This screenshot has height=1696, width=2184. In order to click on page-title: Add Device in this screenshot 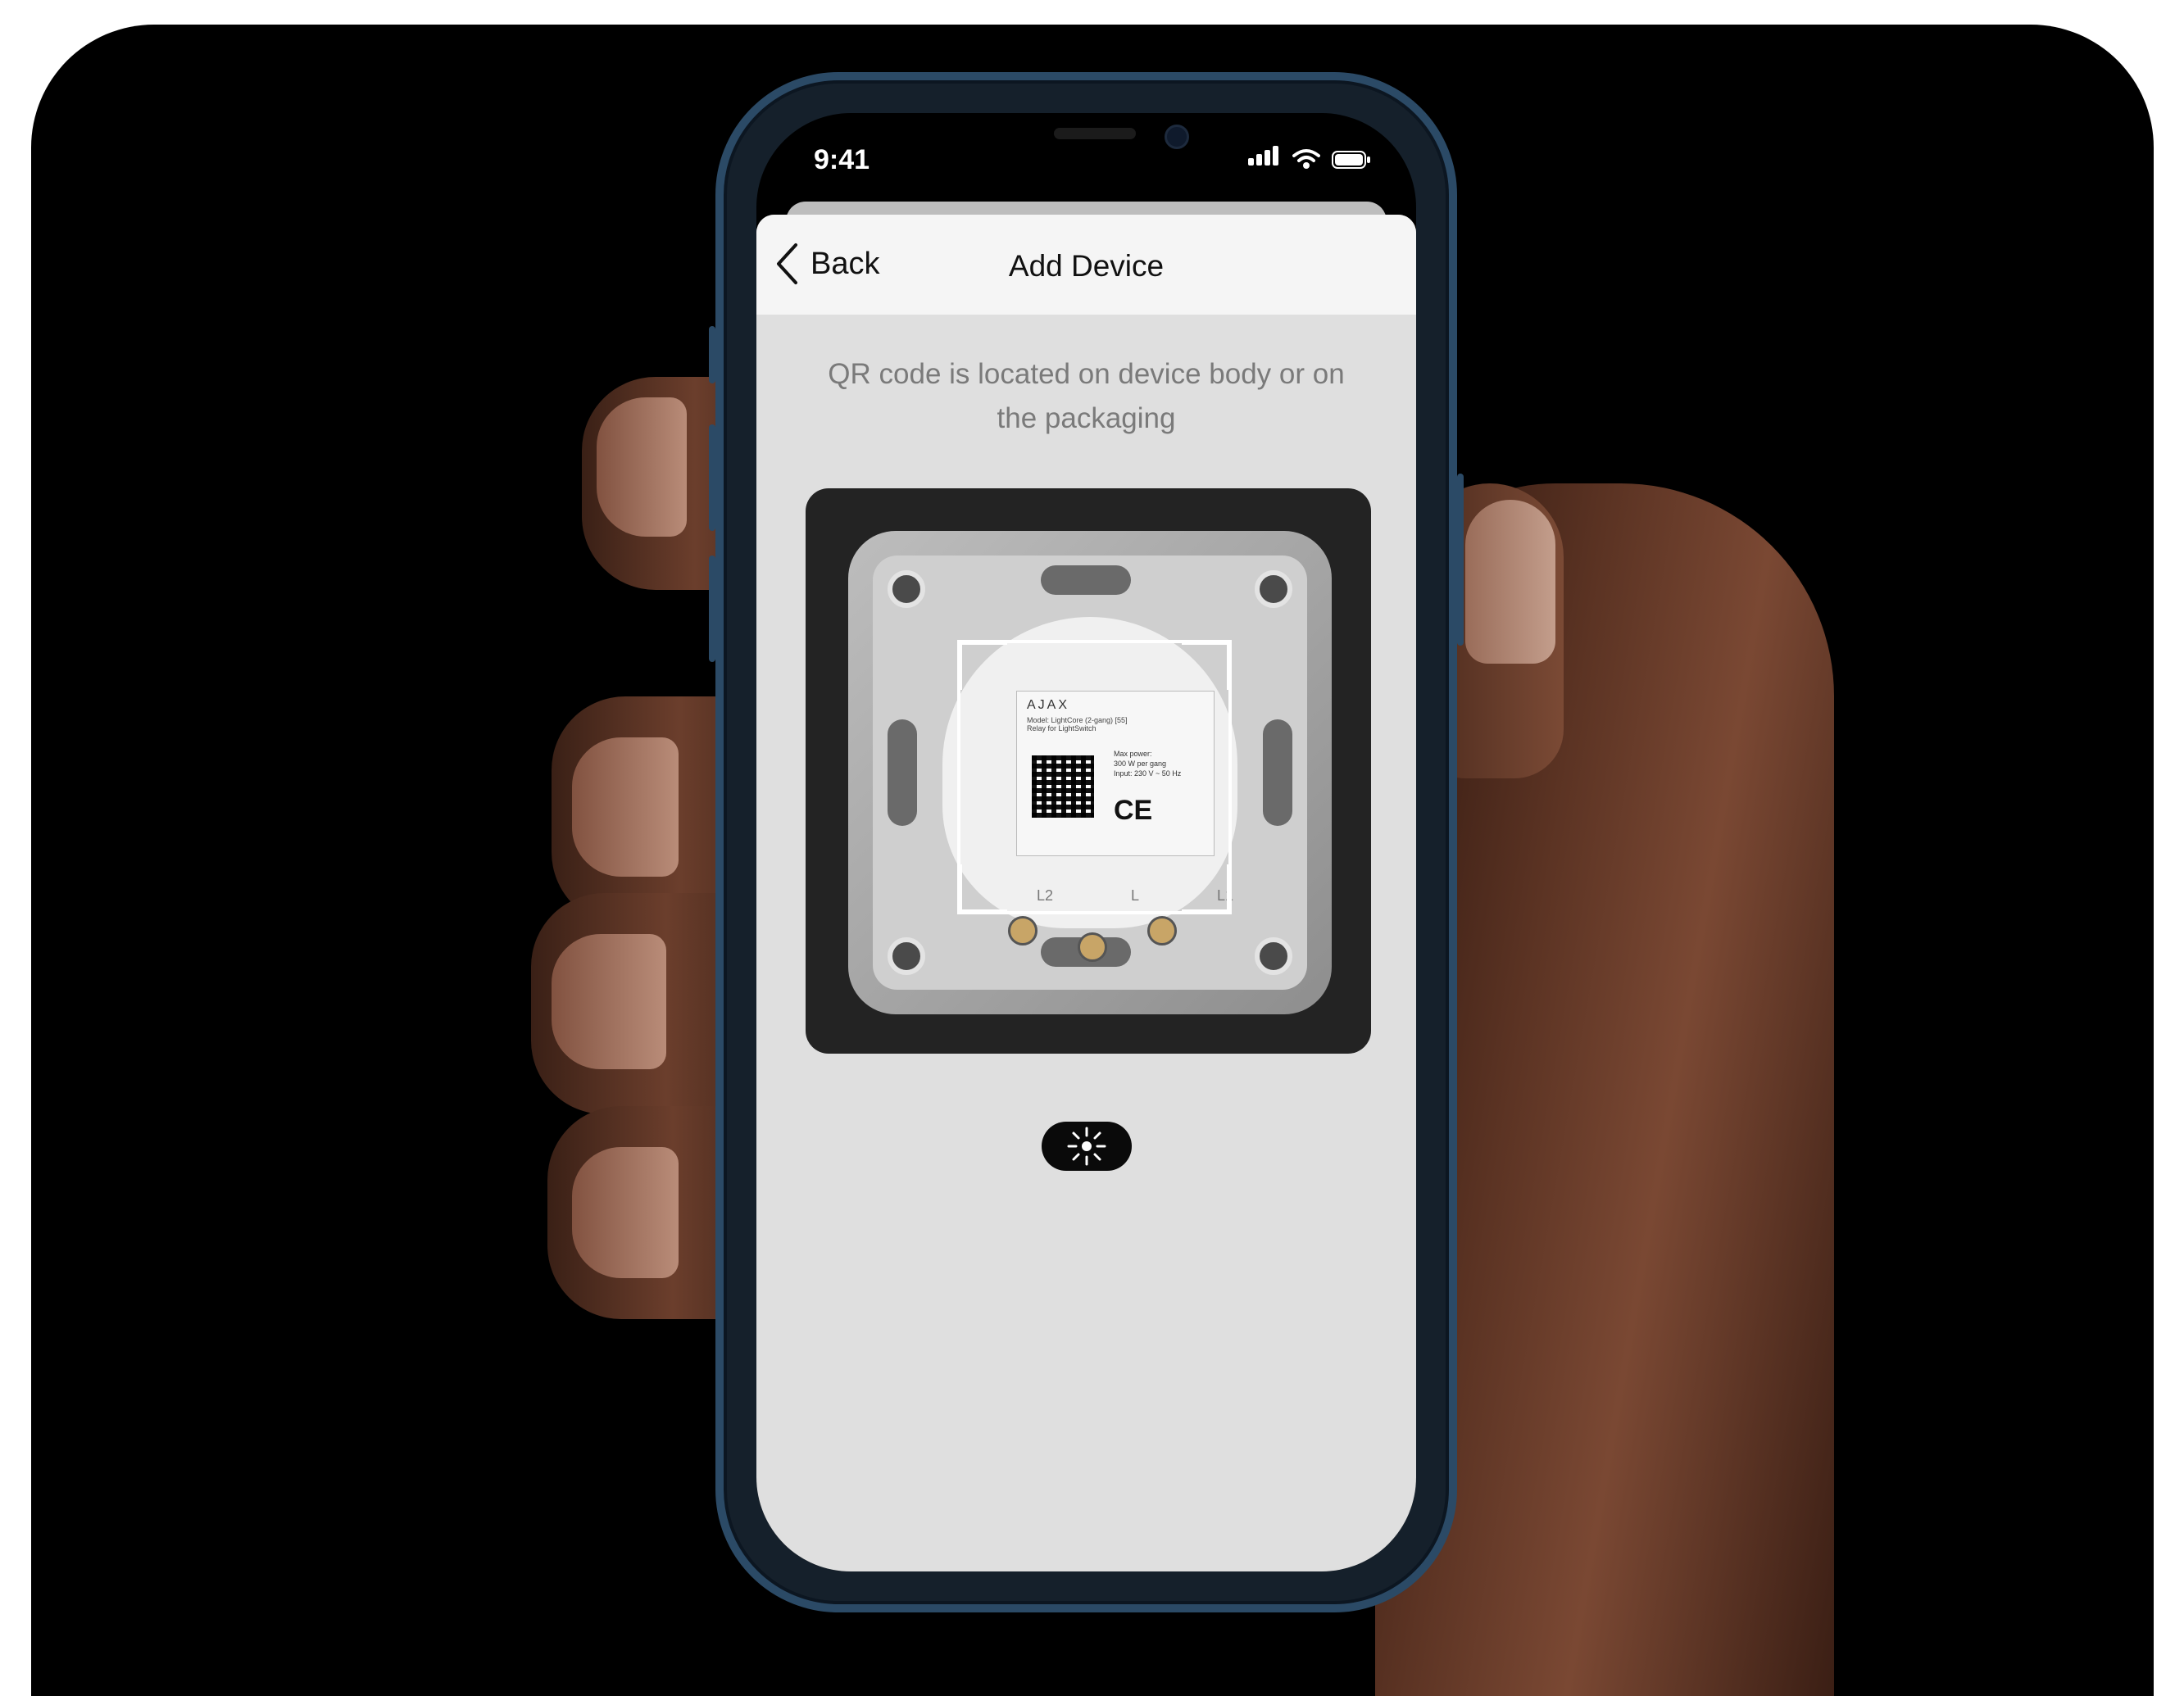, I will do `click(1086, 266)`.